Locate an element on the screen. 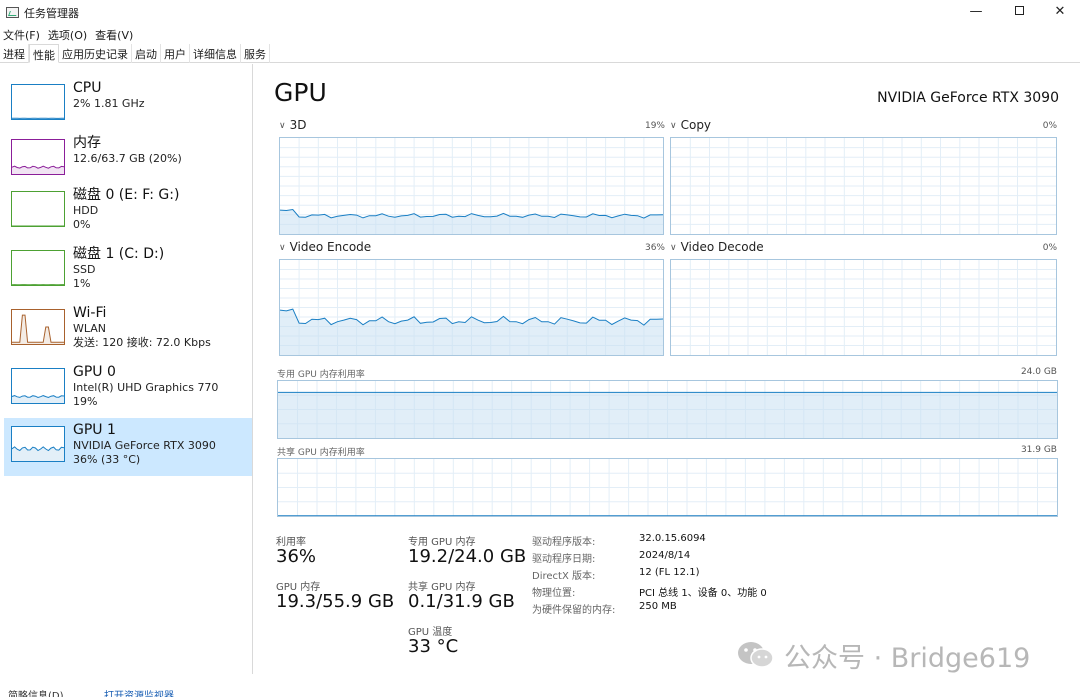 The height and width of the screenshot is (697, 1080). sidebar-item-cpu: CPU 2% 1.81 GHz is located at coordinates (128, 107).